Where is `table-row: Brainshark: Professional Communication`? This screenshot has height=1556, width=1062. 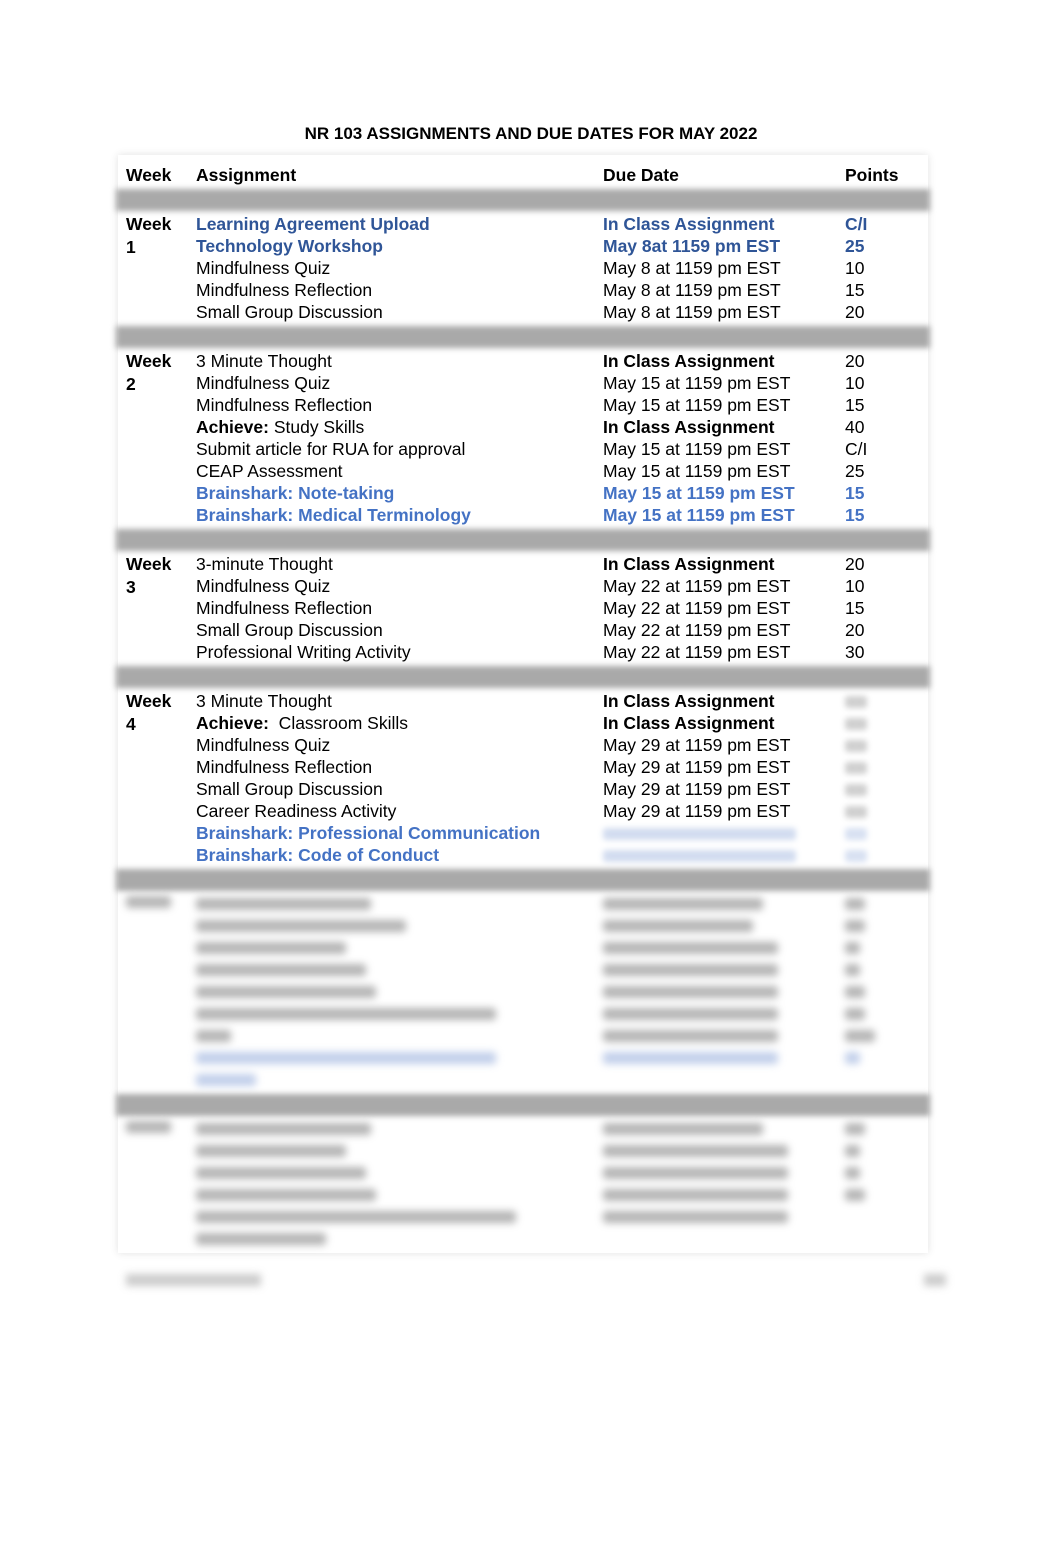 table-row: Brainshark: Professional Communication is located at coordinates (558, 833).